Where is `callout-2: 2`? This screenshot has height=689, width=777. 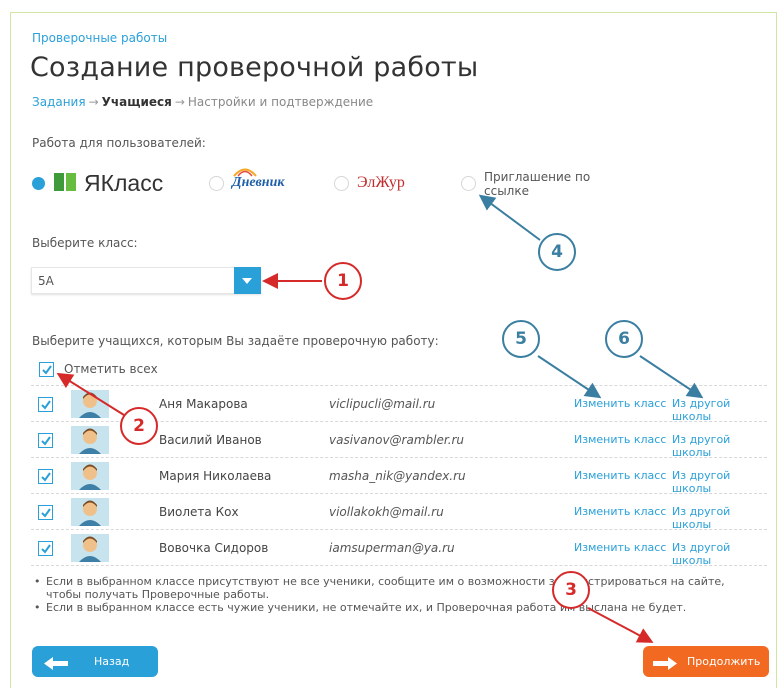
callout-2: 2 is located at coordinates (139, 426).